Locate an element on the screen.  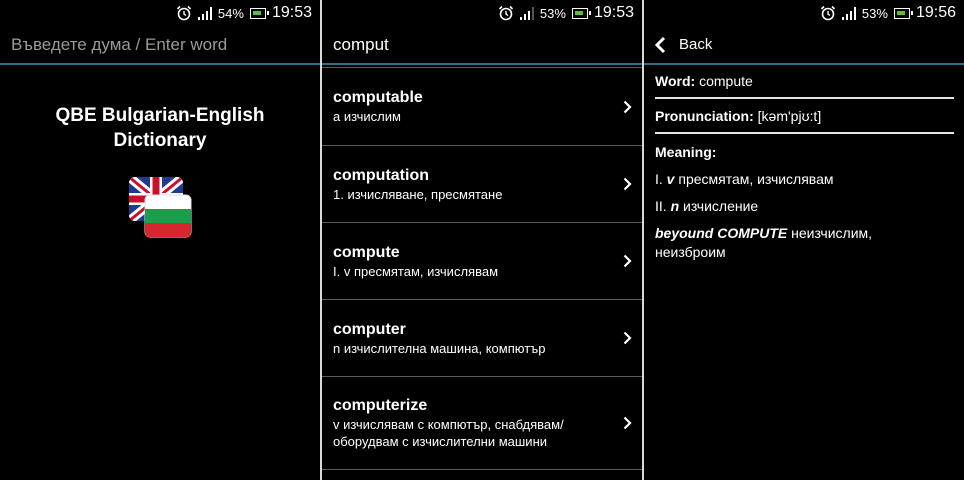
search-input: comput is located at coordinates (361, 45).